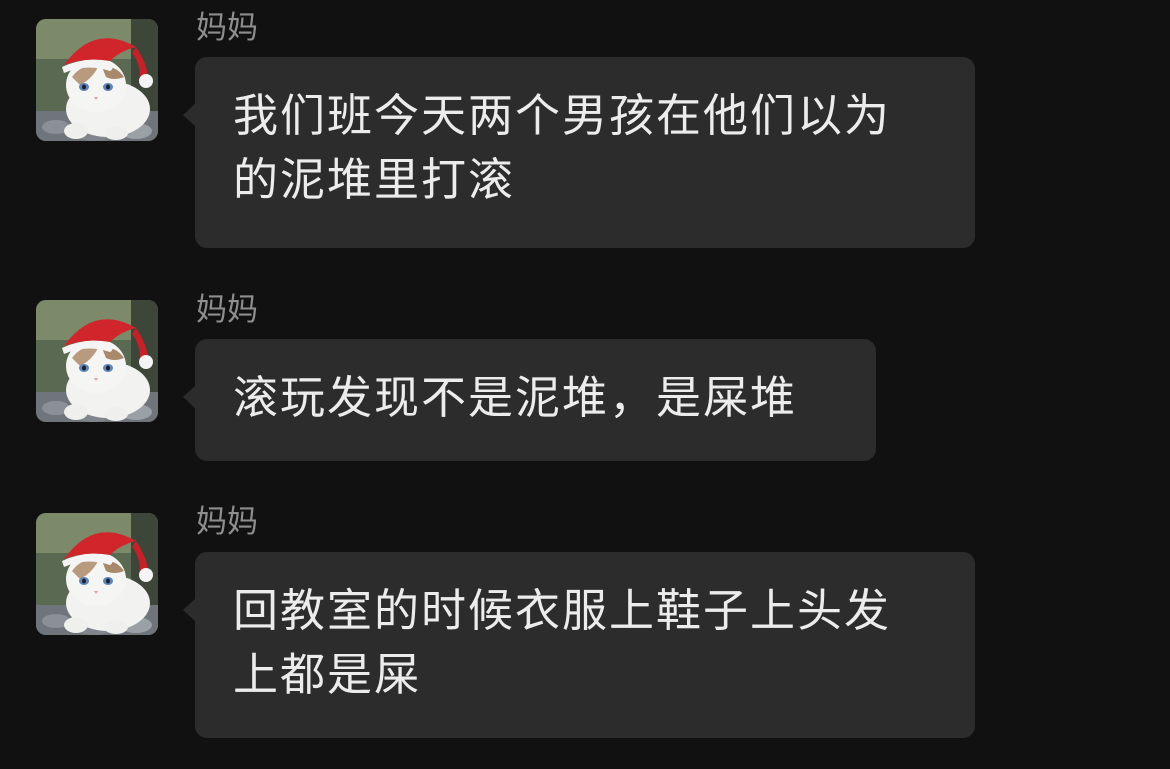 The width and height of the screenshot is (1170, 769). Describe the element at coordinates (562, 147) in the screenshot. I see `message-text: 我们班今天两个男孩在他们以为的泥堆里打滚` at that location.